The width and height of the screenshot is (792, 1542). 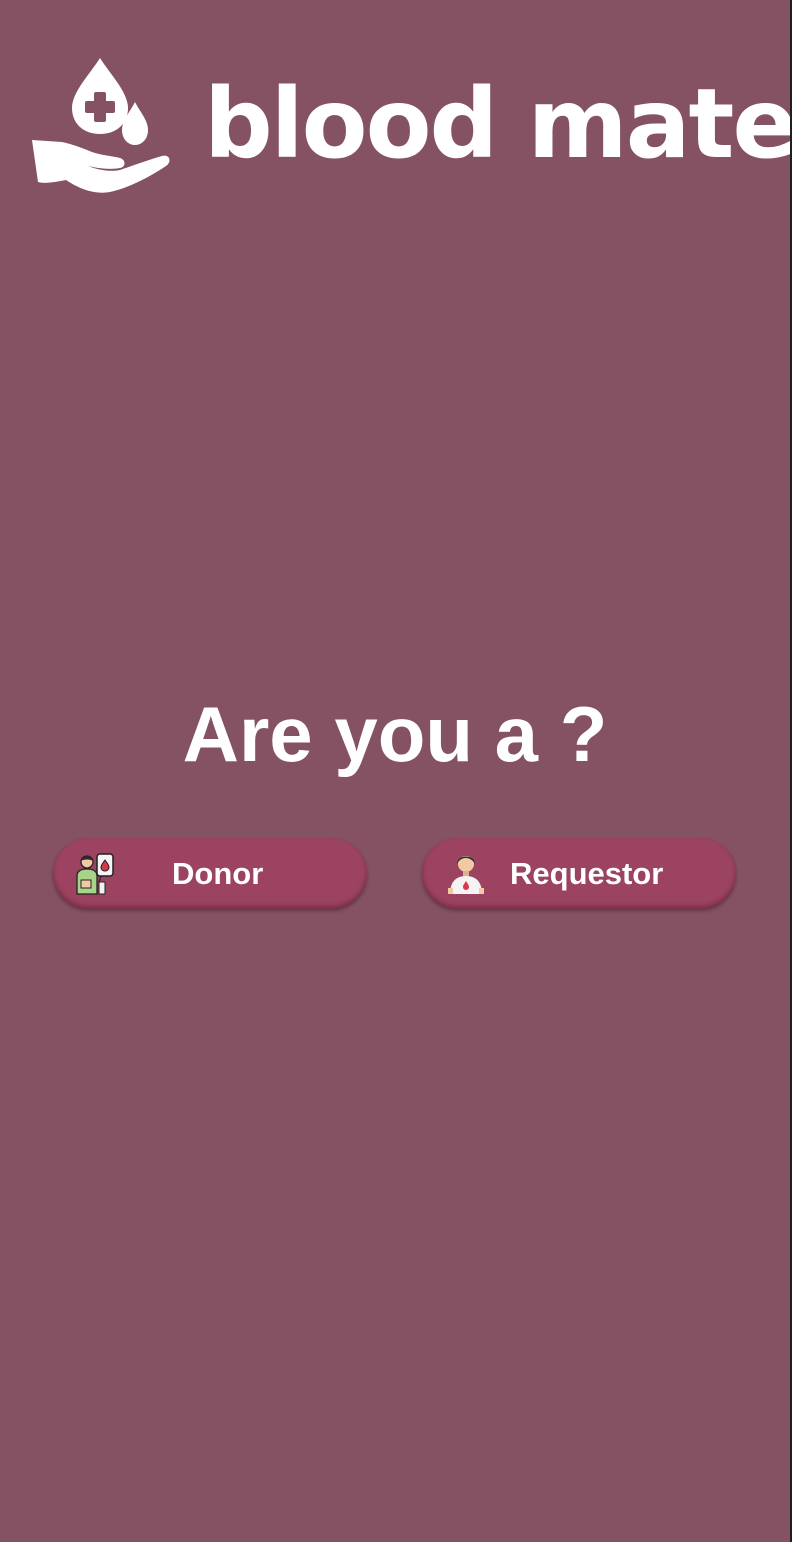 What do you see at coordinates (498, 124) in the screenshot?
I see `app-brand-name: blood mate` at bounding box center [498, 124].